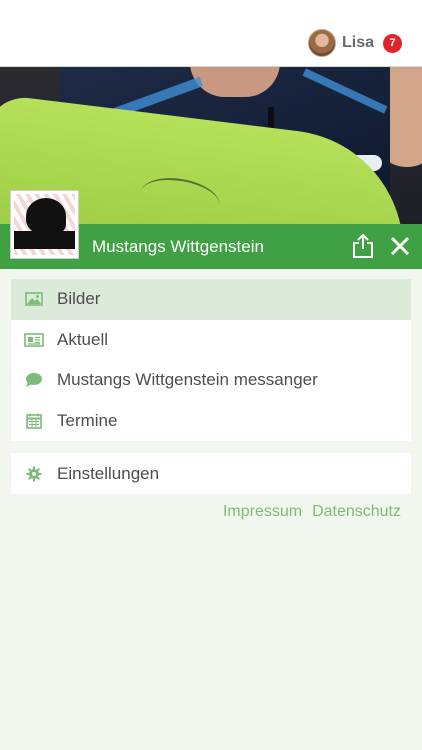 The width and height of the screenshot is (422, 750). Describe the element at coordinates (211, 421) in the screenshot. I see `menu-item-termine: Termine` at that location.